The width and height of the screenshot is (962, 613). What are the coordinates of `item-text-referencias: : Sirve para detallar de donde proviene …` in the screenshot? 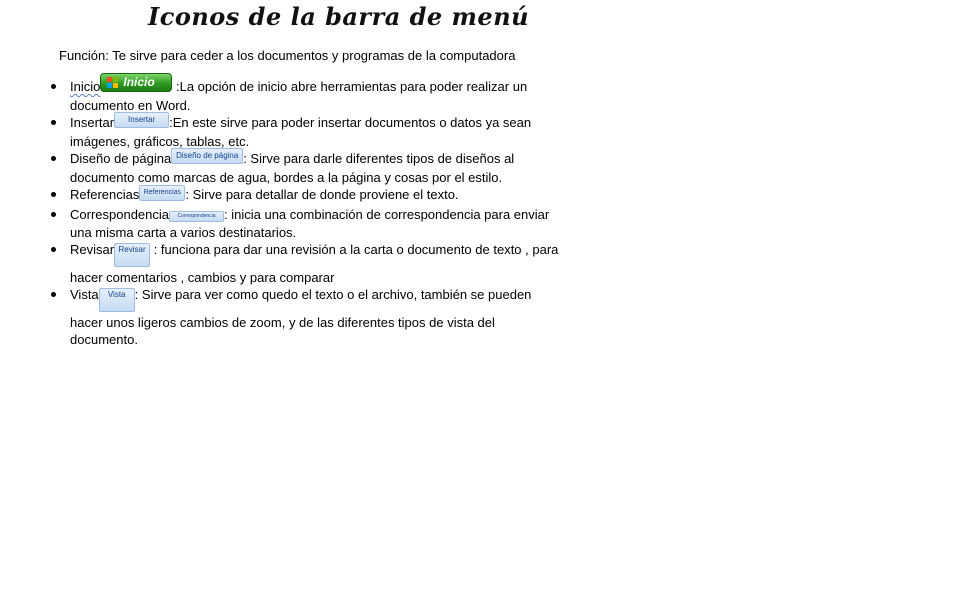 It's located at (322, 194).